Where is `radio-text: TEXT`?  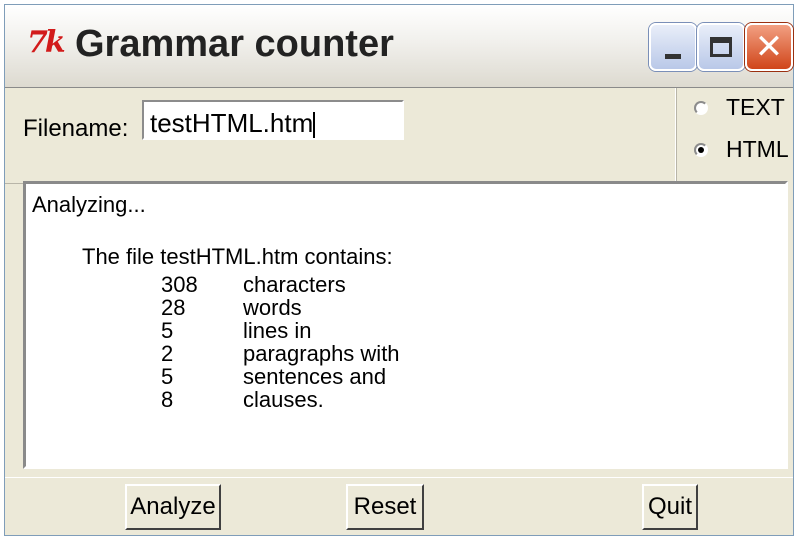
radio-text: TEXT is located at coordinates (739, 107).